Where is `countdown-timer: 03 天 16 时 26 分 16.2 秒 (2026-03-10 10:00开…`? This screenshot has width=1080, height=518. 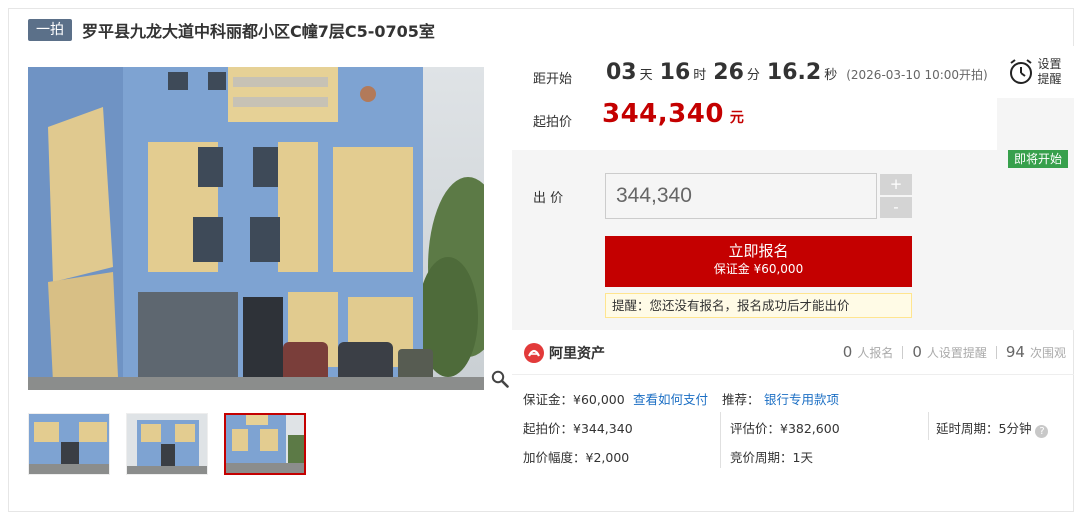 countdown-timer: 03 天 16 时 26 分 16.2 秒 (2026-03-10 10:00开… is located at coordinates (797, 72).